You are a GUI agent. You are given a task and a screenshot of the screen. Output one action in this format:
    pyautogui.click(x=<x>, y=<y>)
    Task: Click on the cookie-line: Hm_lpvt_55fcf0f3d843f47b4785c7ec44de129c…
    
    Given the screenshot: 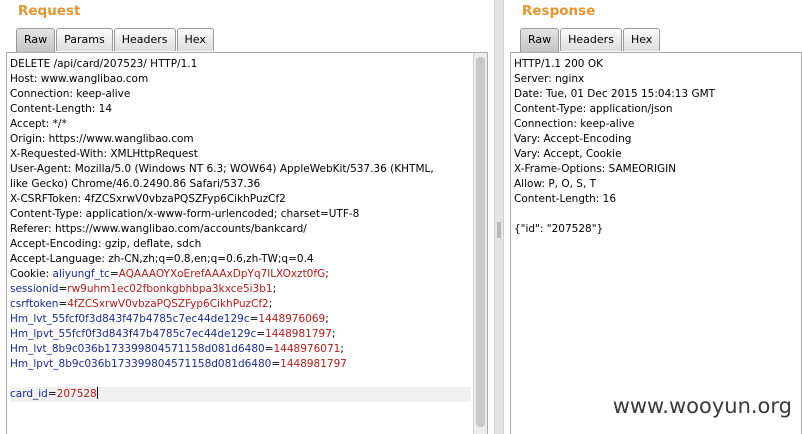 What is the action you would take?
    pyautogui.click(x=240, y=334)
    